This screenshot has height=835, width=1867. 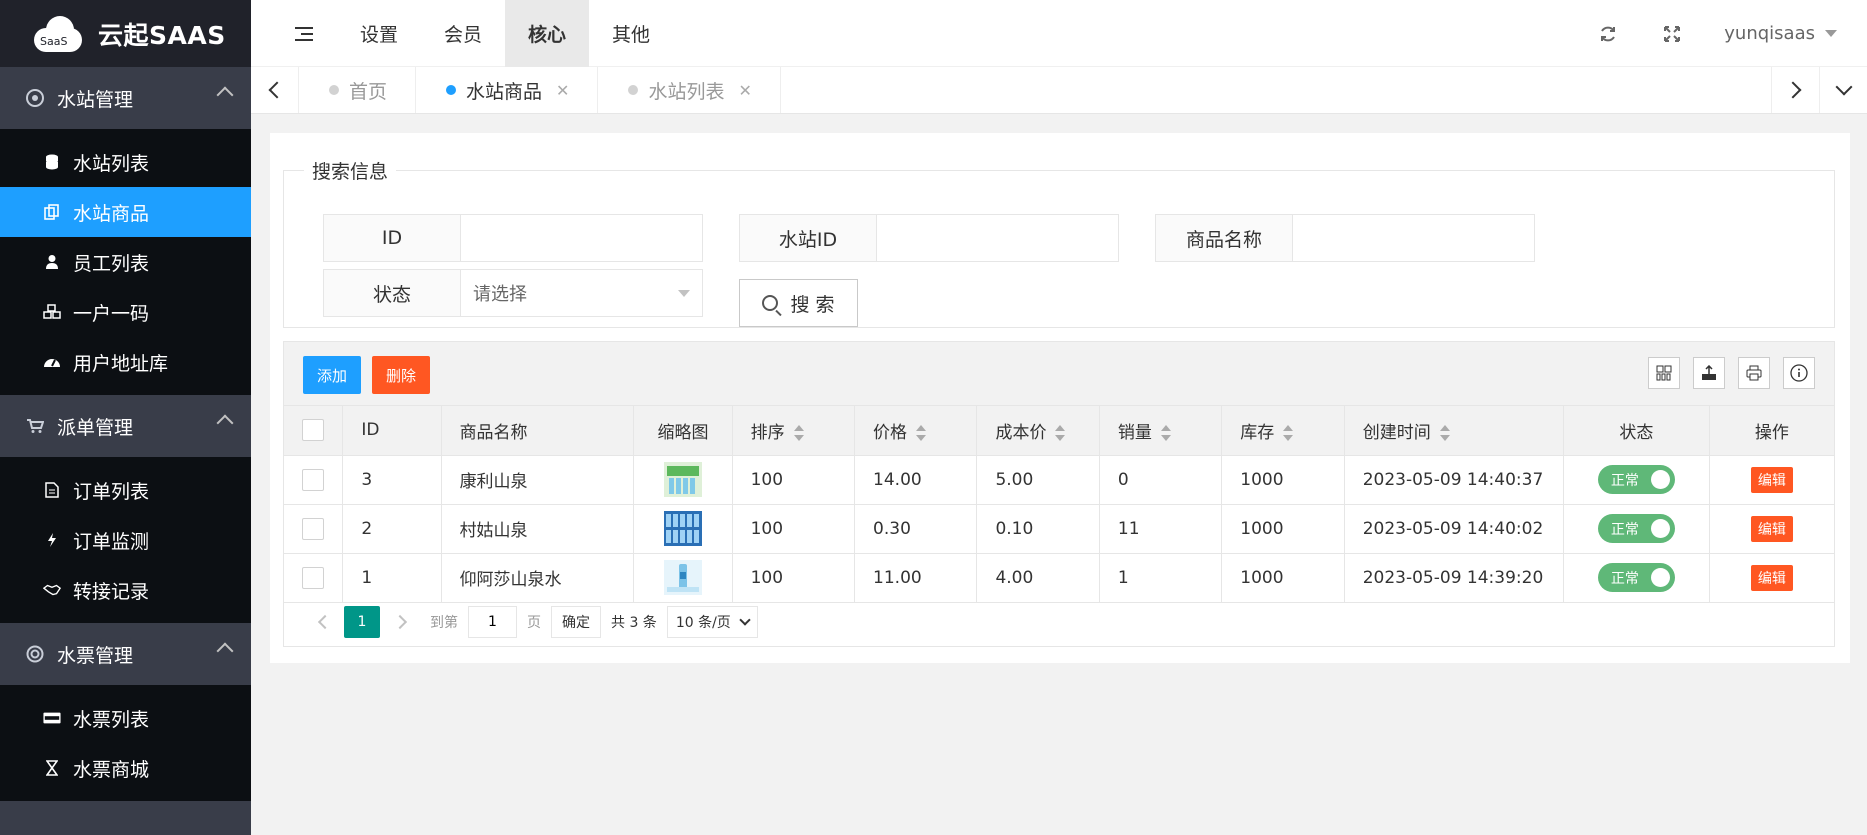 What do you see at coordinates (322, 622) in the screenshot?
I see `prev-page-button` at bounding box center [322, 622].